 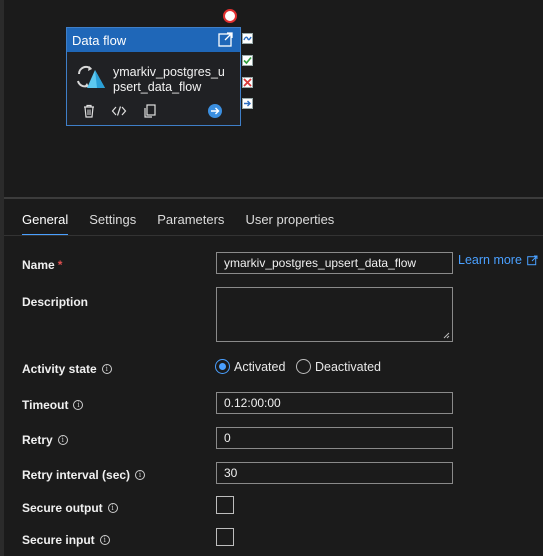 I want to click on retry-interval-input: 30, so click(x=334, y=473).